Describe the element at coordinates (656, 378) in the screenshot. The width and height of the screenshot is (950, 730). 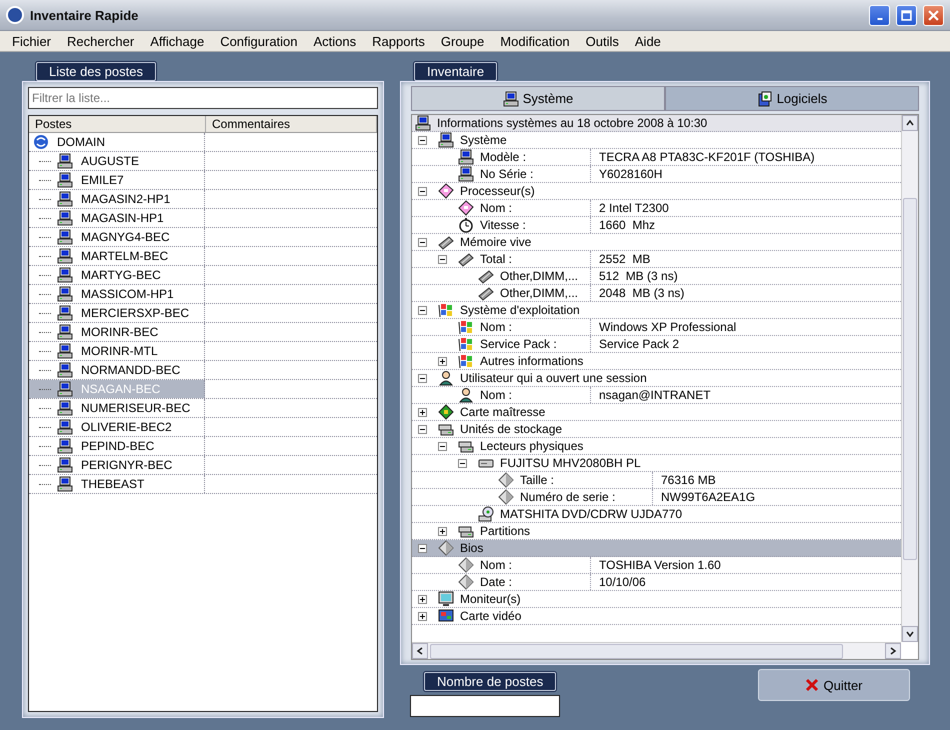
I see `tree-row: Utilisateur qui a ouvert une session` at that location.